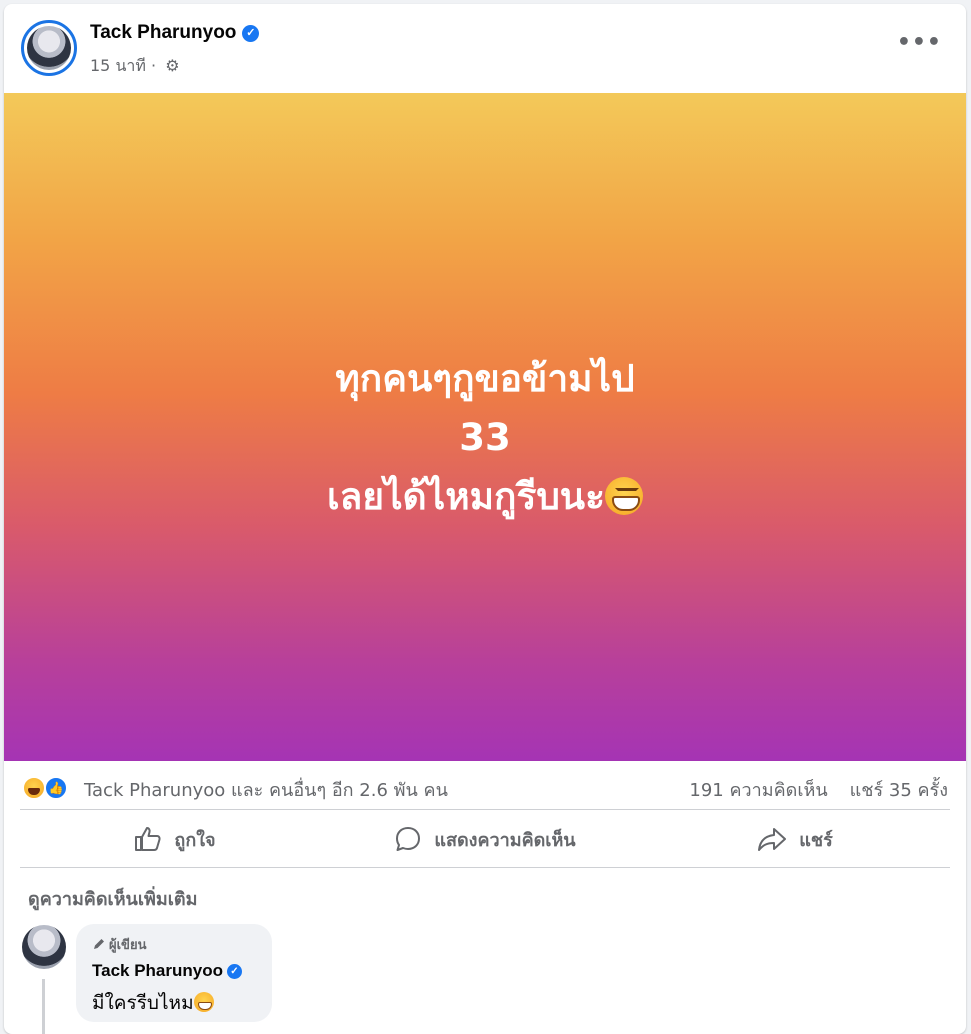 This screenshot has width=971, height=1034. I want to click on comment-button: แสดงความคิดเห็น, so click(485, 839).